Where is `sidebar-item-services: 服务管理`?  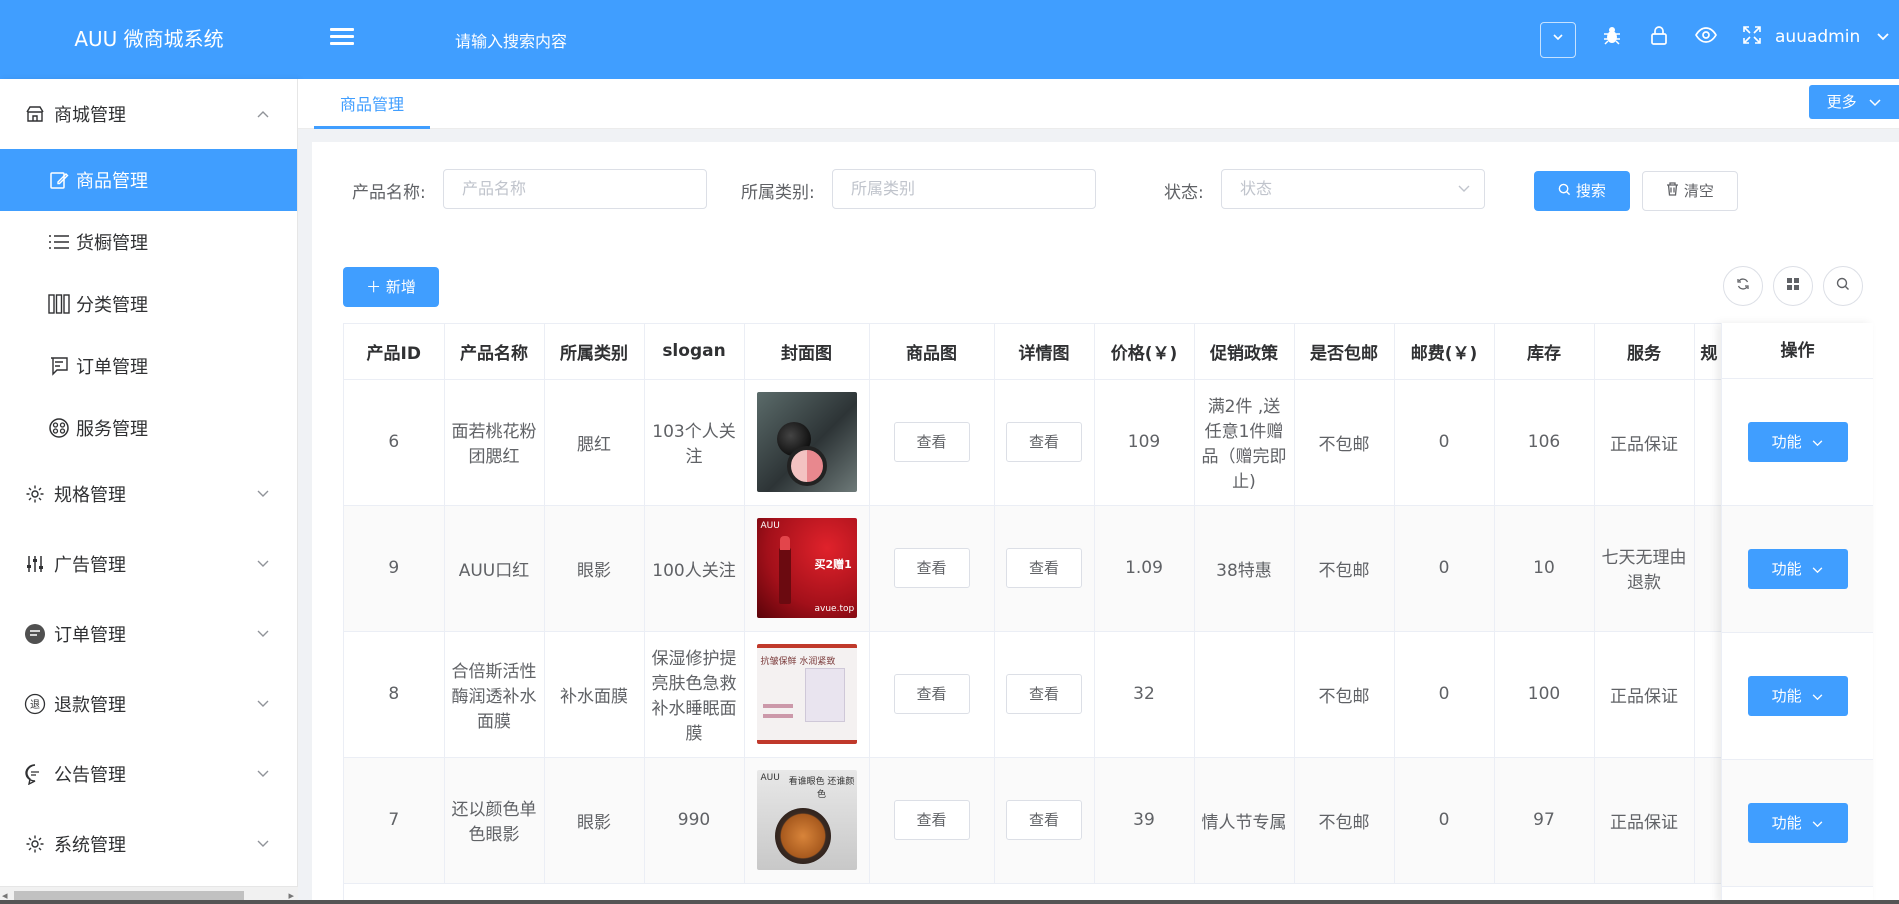 sidebar-item-services: 服务管理 is located at coordinates (148, 428).